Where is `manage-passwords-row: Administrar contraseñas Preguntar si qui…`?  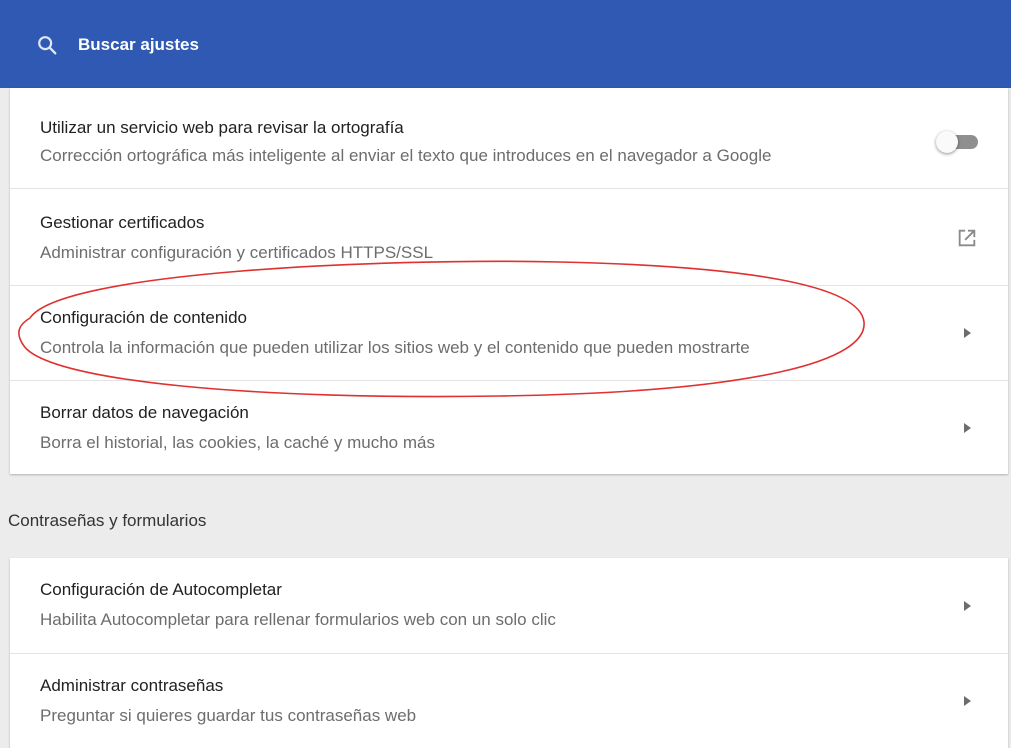
manage-passwords-row: Administrar contraseñas Preguntar si qui… is located at coordinates (509, 701).